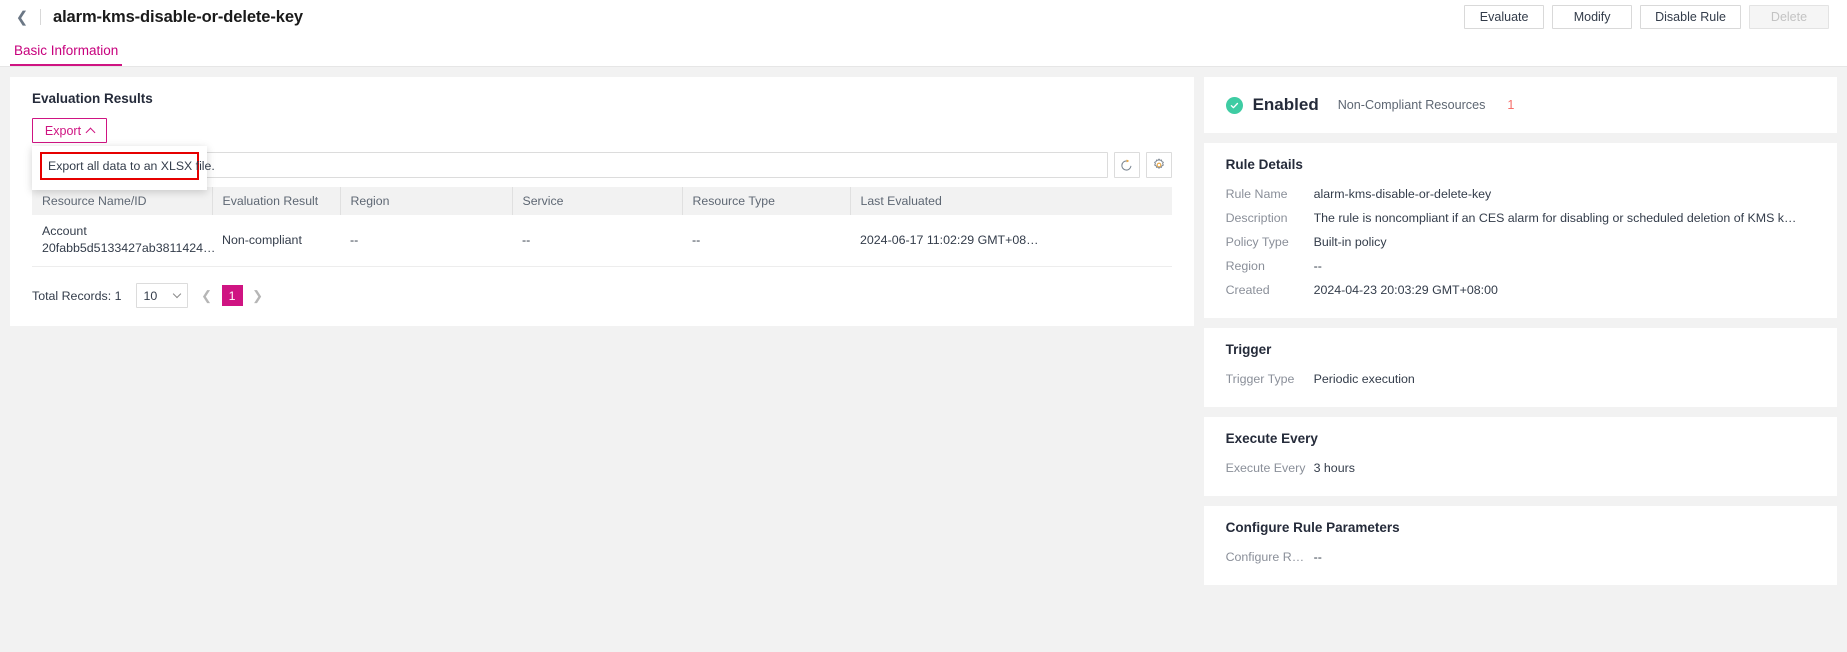 This screenshot has width=1847, height=652. What do you see at coordinates (1520, 242) in the screenshot?
I see `field-policy-type: Policy Type Built-in policy` at bounding box center [1520, 242].